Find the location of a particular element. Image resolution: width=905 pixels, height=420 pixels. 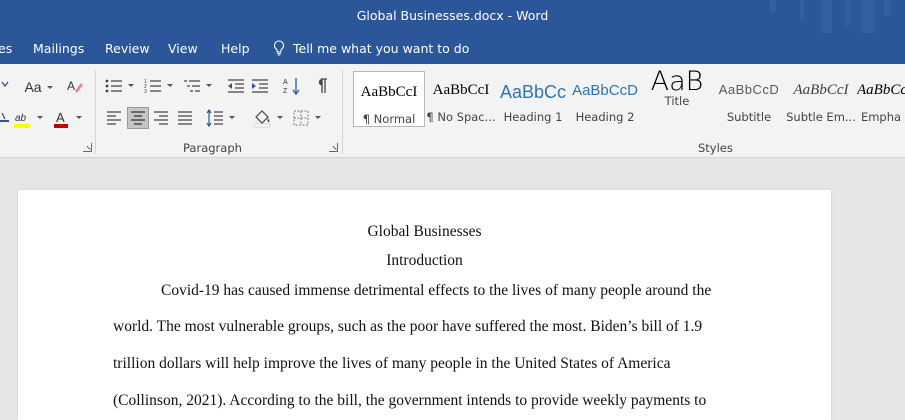

highlight-color-icon: ab is located at coordinates (22, 119).